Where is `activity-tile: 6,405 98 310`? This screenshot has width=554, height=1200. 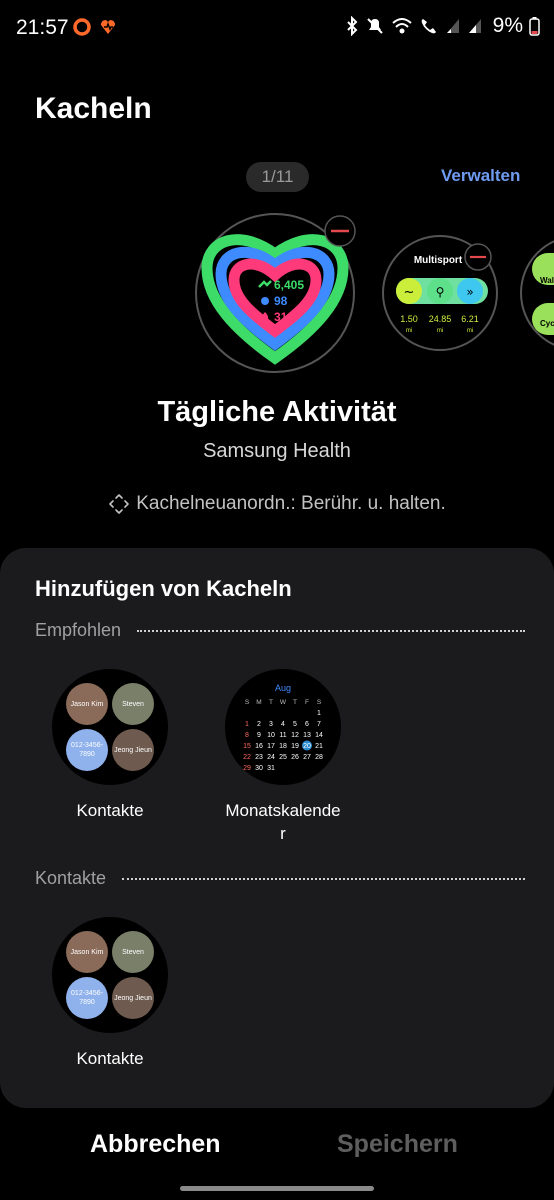 activity-tile: 6,405 98 310 is located at coordinates (275, 293).